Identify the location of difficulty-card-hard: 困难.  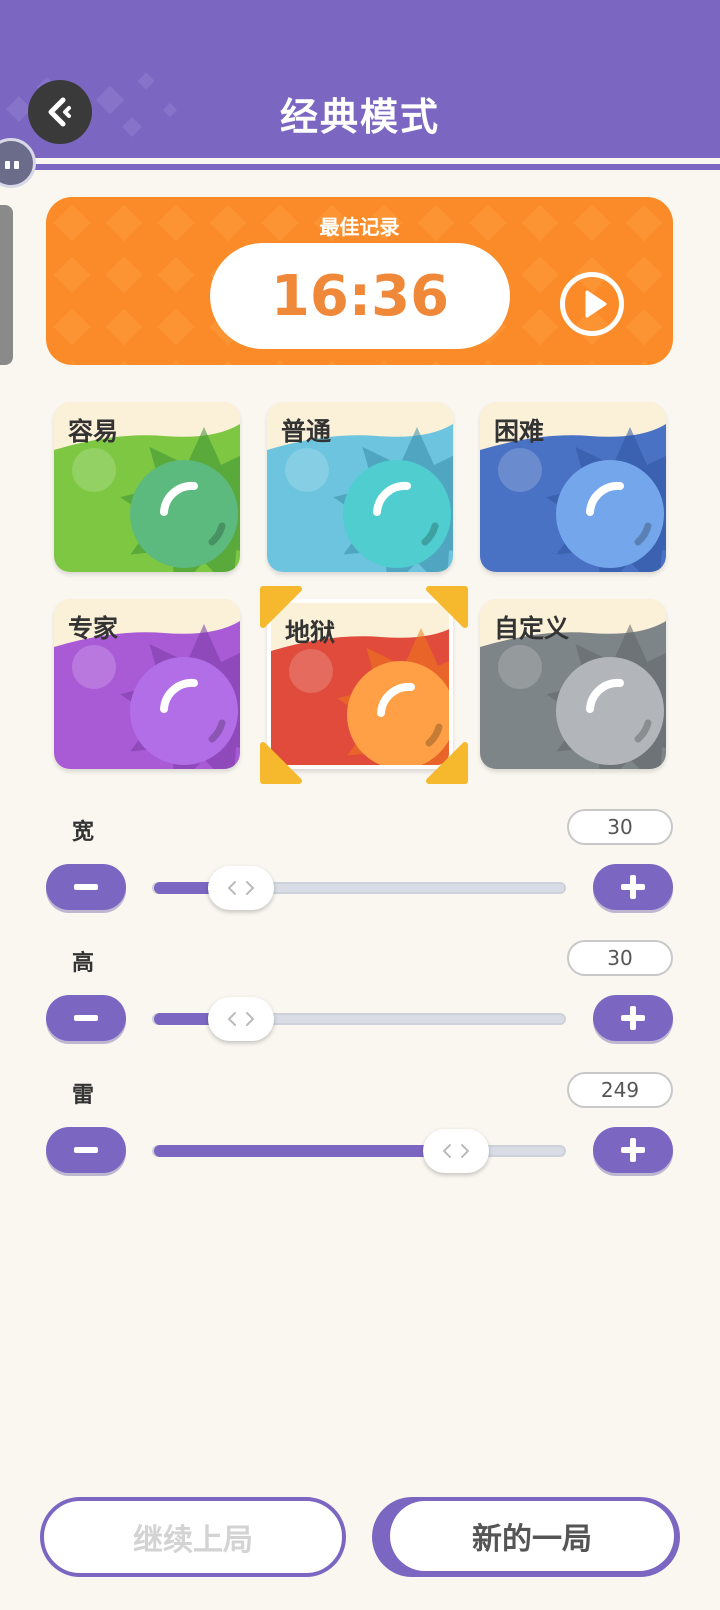
(573, 487).